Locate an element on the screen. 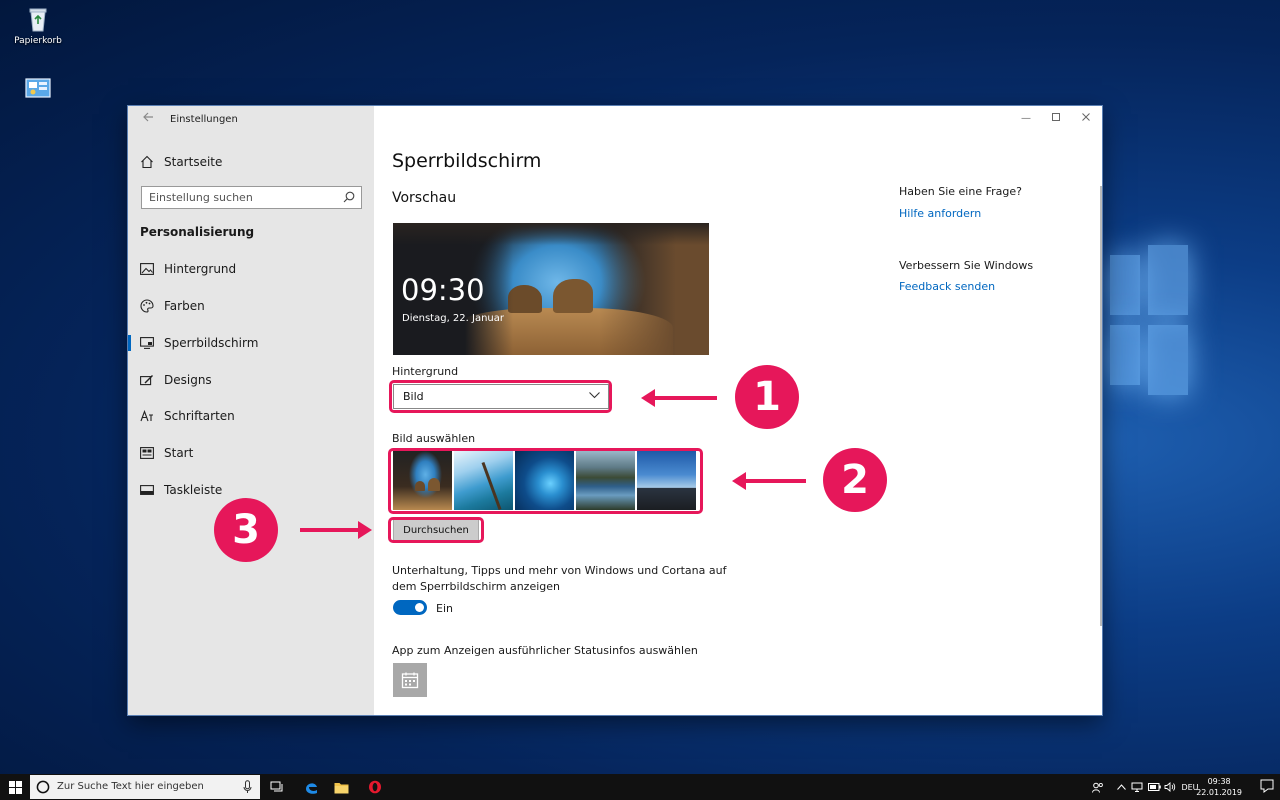 Image resolution: width=1280 pixels, height=800 pixels. notification-icon is located at coordinates (1267, 786).